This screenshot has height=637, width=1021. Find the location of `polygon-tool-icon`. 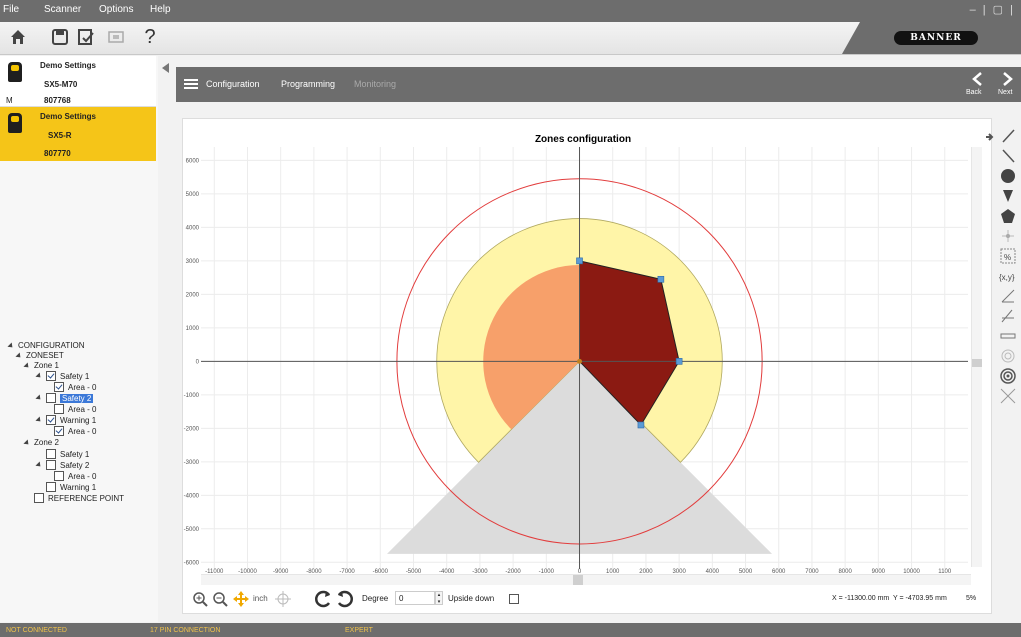

polygon-tool-icon is located at coordinates (1008, 216).